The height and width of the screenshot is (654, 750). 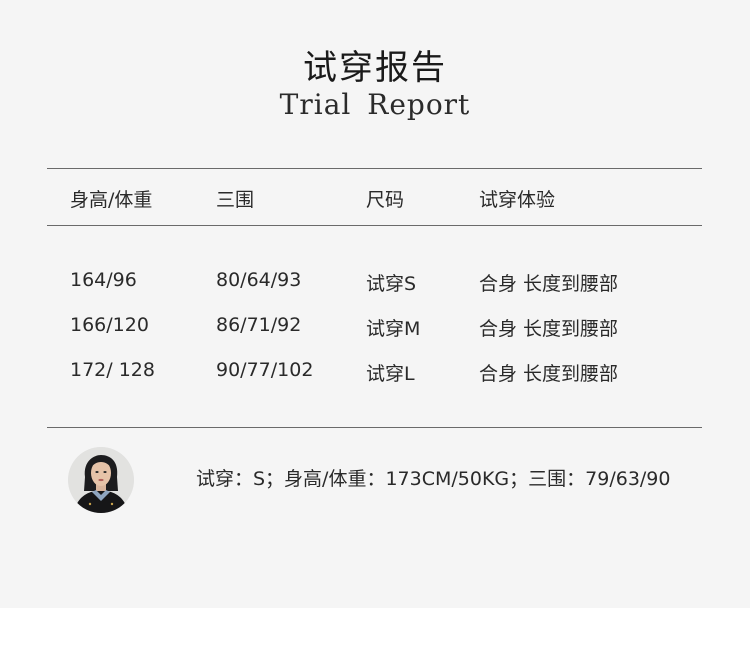 I want to click on cell-measurements: 80/64/93, so click(x=259, y=280).